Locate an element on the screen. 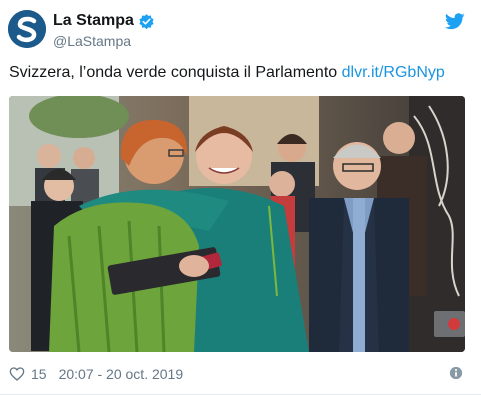 This screenshot has height=395, width=481. author-avatar is located at coordinates (27, 29).